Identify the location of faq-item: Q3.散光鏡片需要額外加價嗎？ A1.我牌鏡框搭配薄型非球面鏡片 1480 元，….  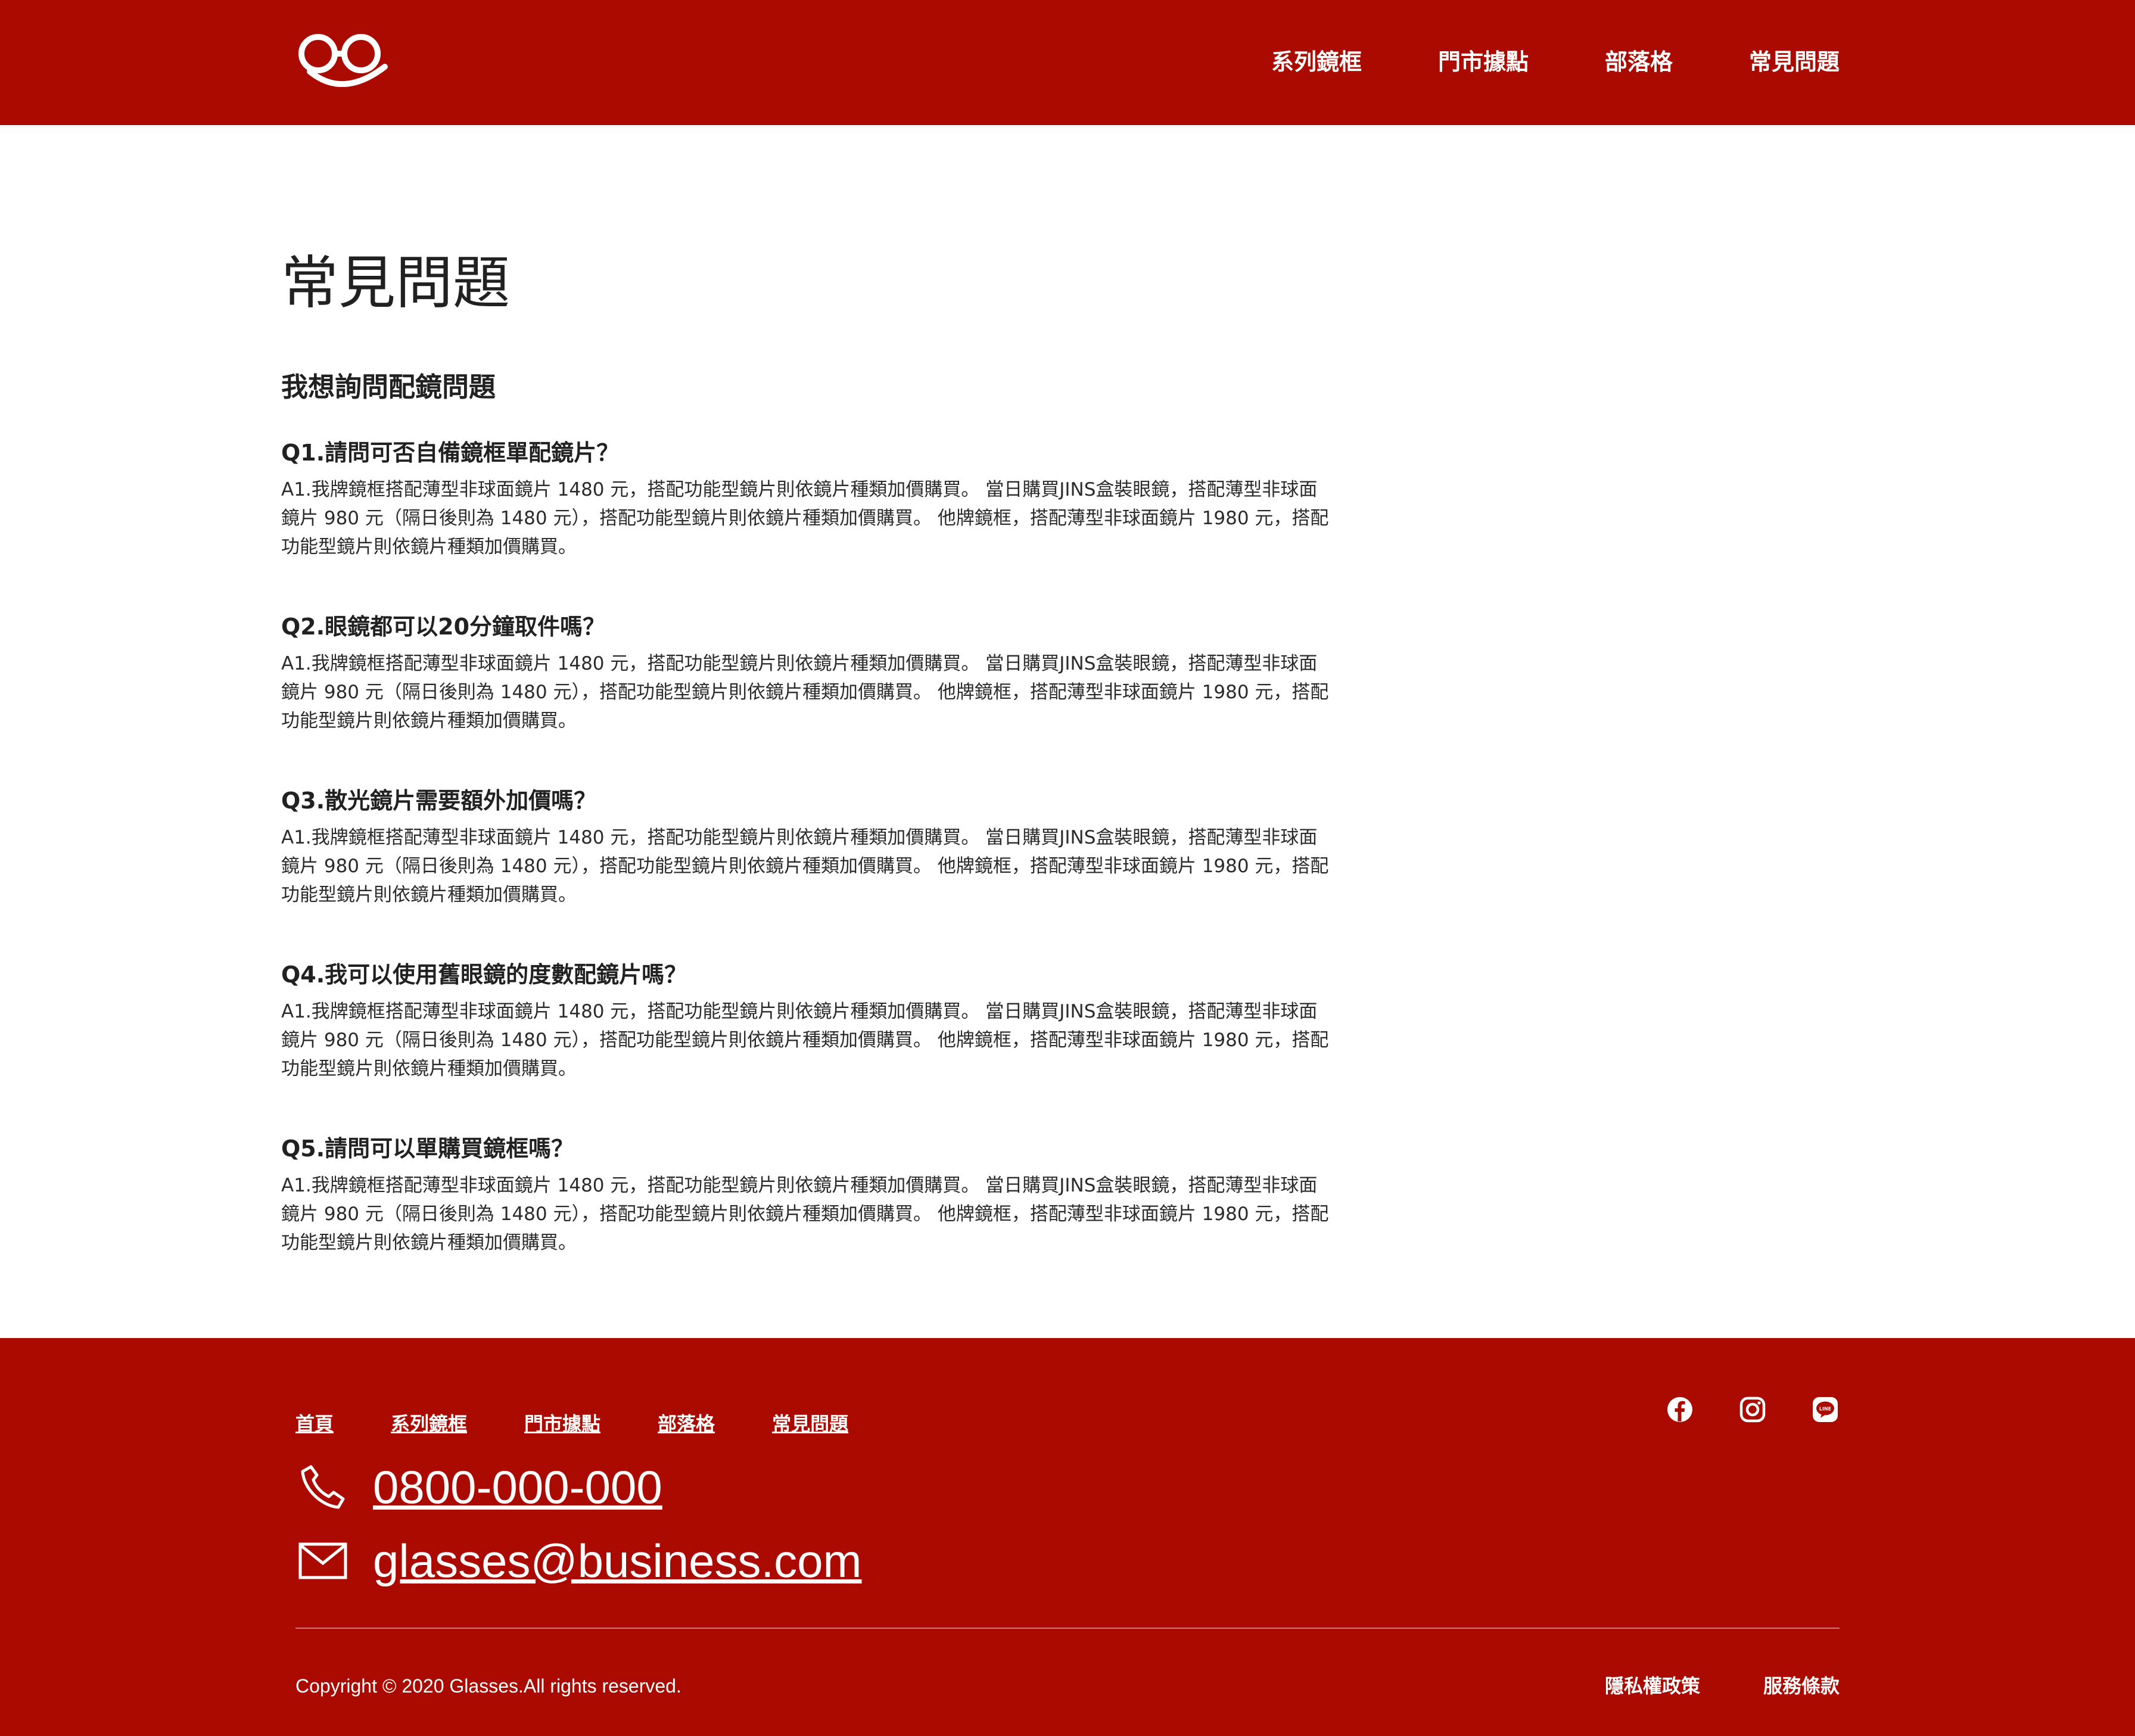
(805, 846).